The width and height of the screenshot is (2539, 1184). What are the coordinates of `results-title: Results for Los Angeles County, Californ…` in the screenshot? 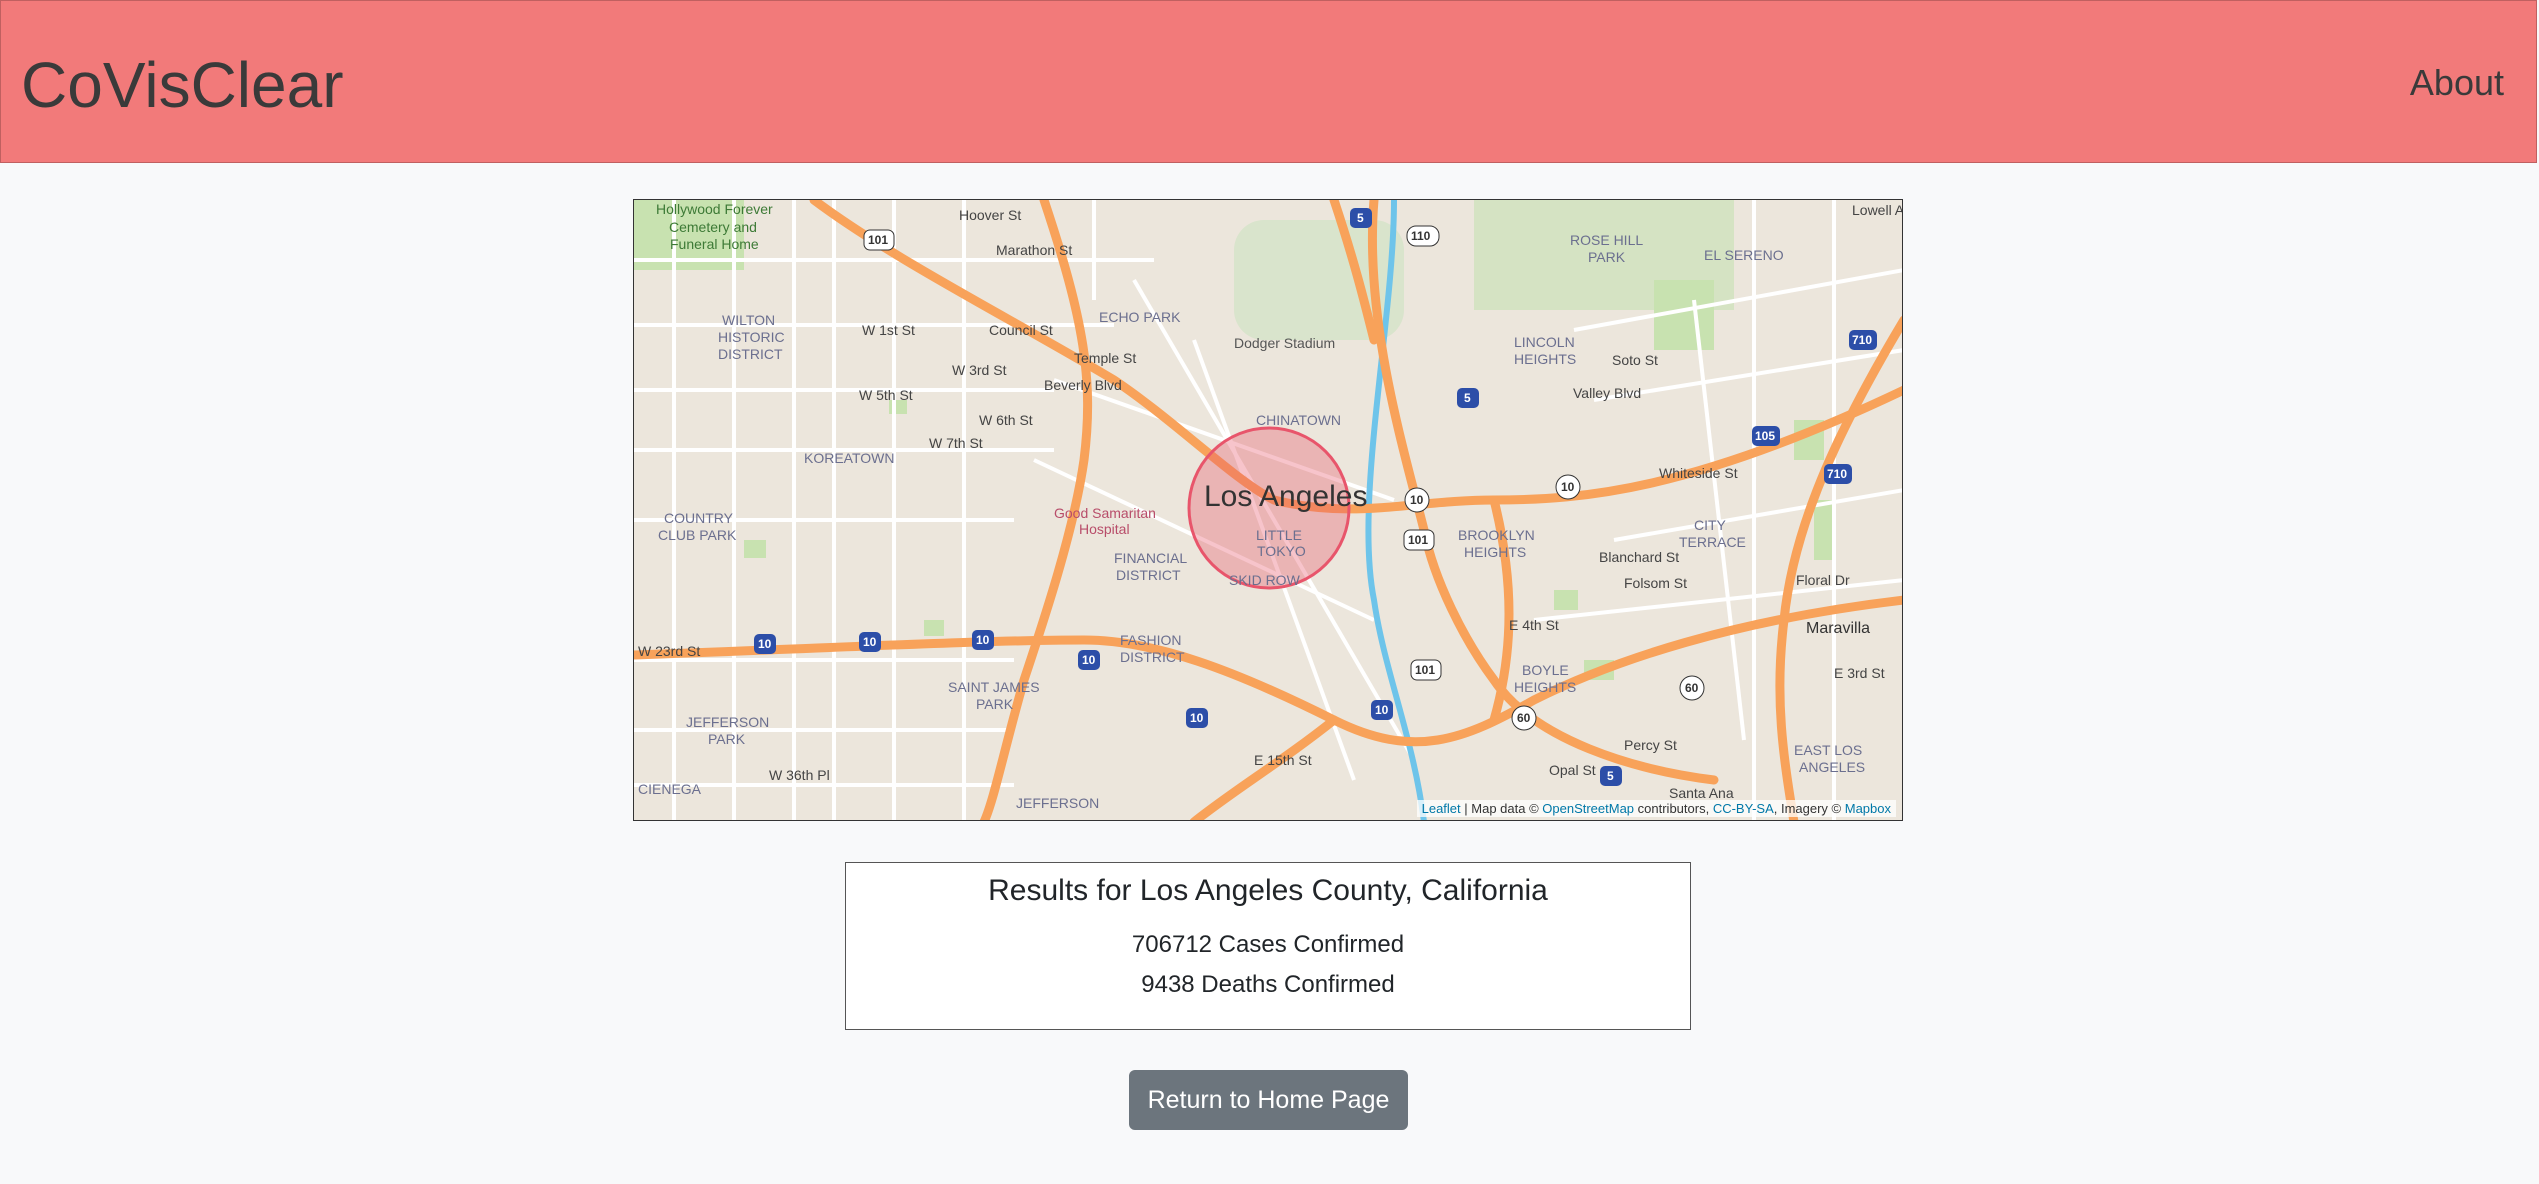 It's located at (1268, 890).